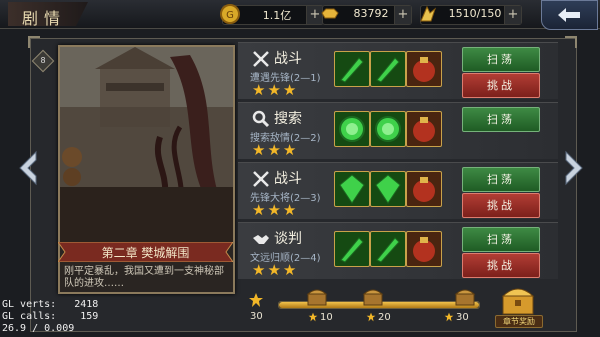 This screenshot has height=337, width=600. What do you see at coordinates (28, 168) in the screenshot?
I see `prev-chapter-arrow-icon` at bounding box center [28, 168].